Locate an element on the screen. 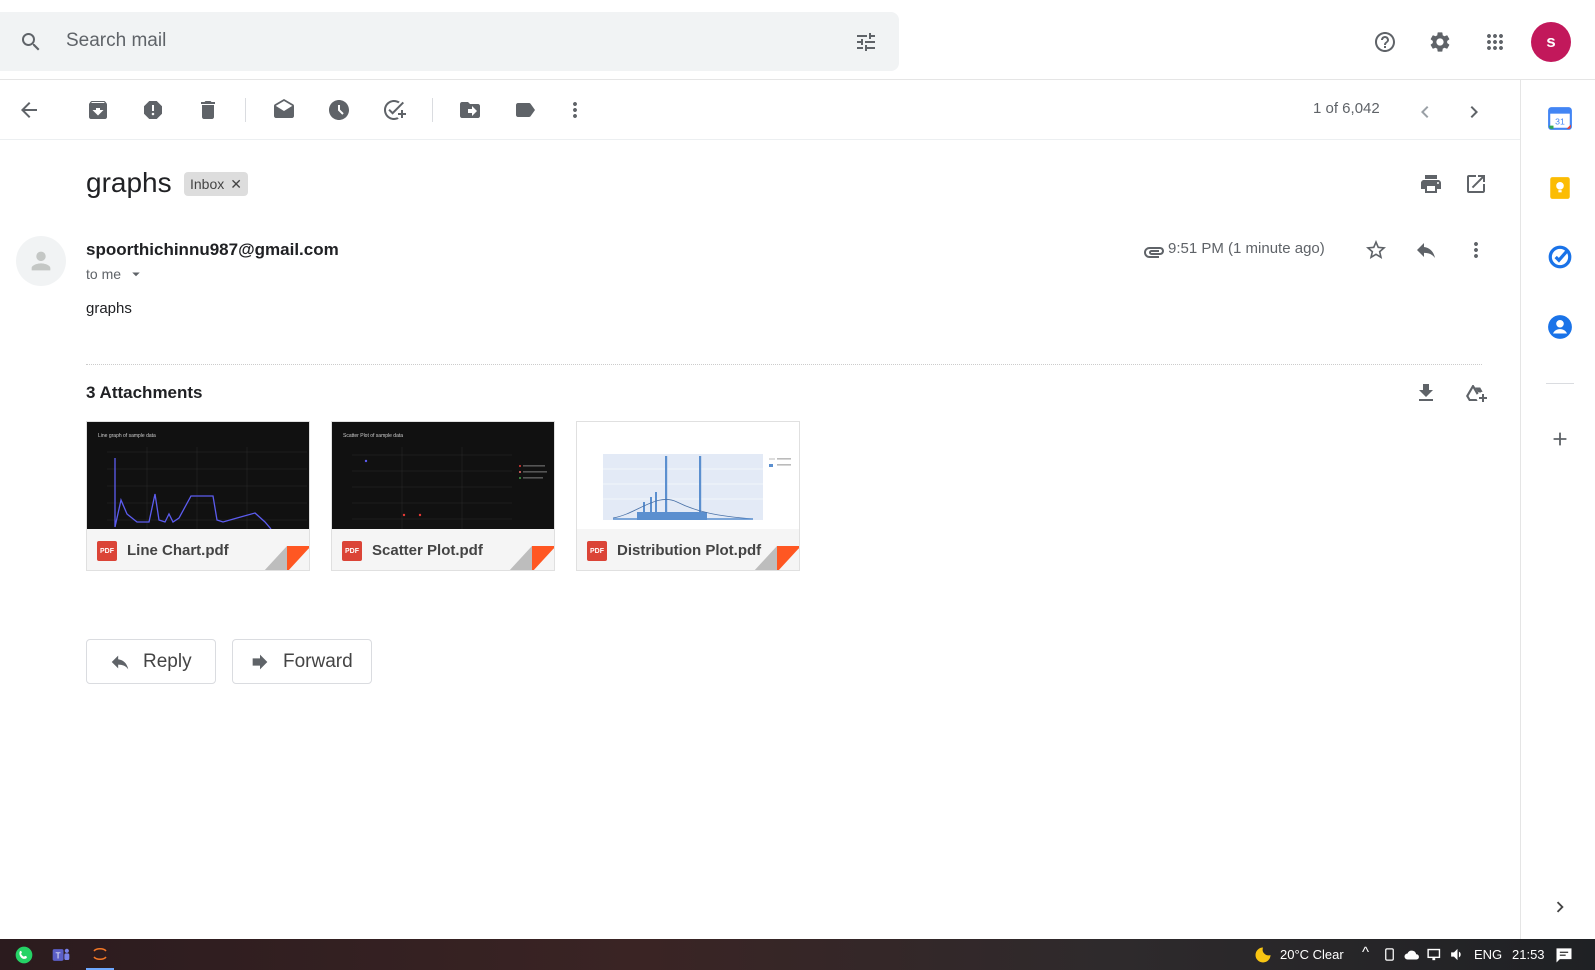 This screenshot has height=970, width=1595. teams-icon: T is located at coordinates (61, 957).